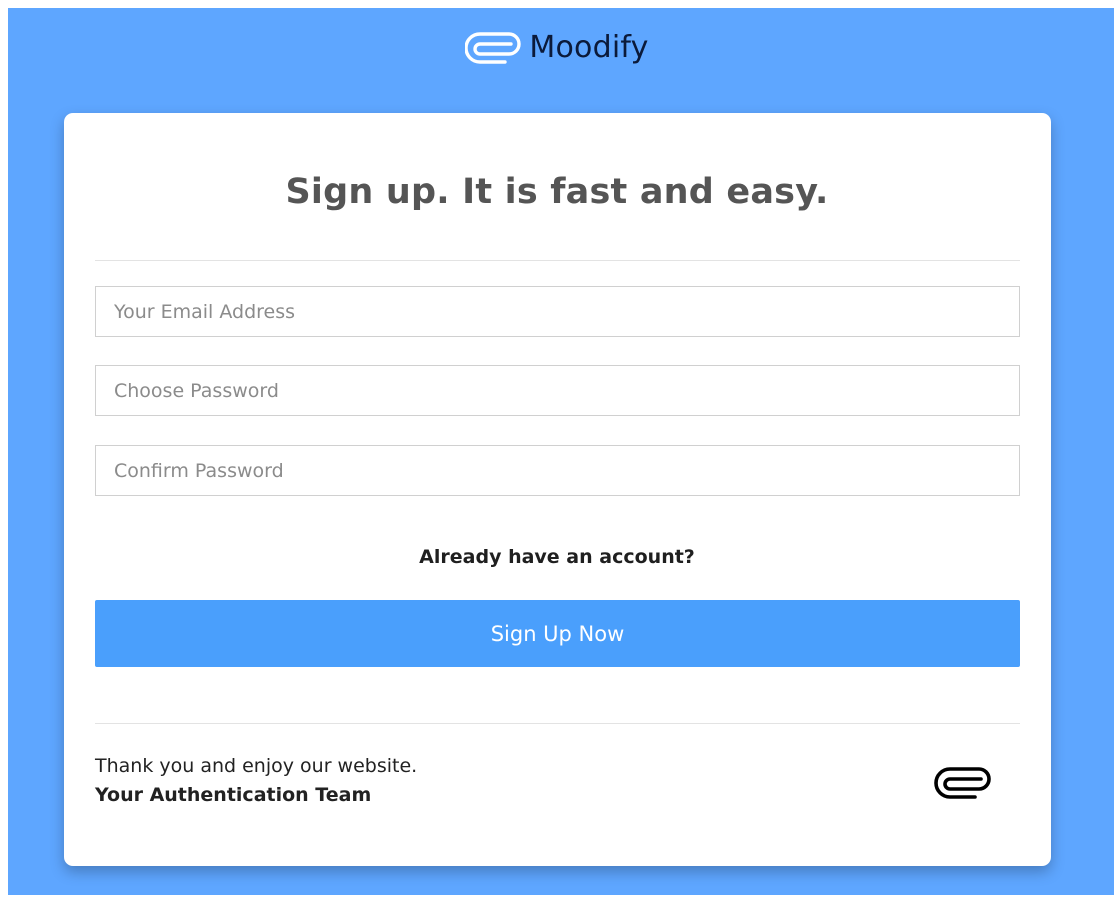  I want to click on email-input, so click(557, 311).